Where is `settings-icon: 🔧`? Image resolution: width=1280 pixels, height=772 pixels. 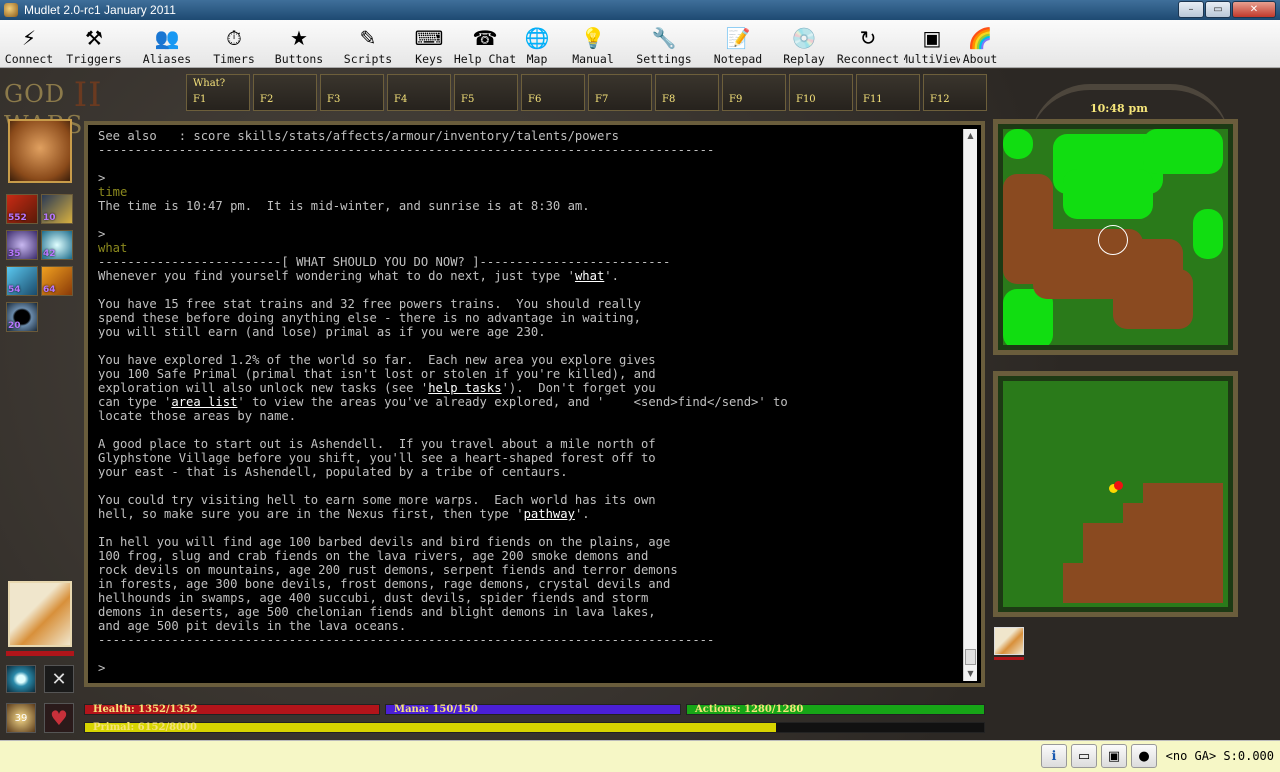 settings-icon: 🔧 is located at coordinates (664, 38).